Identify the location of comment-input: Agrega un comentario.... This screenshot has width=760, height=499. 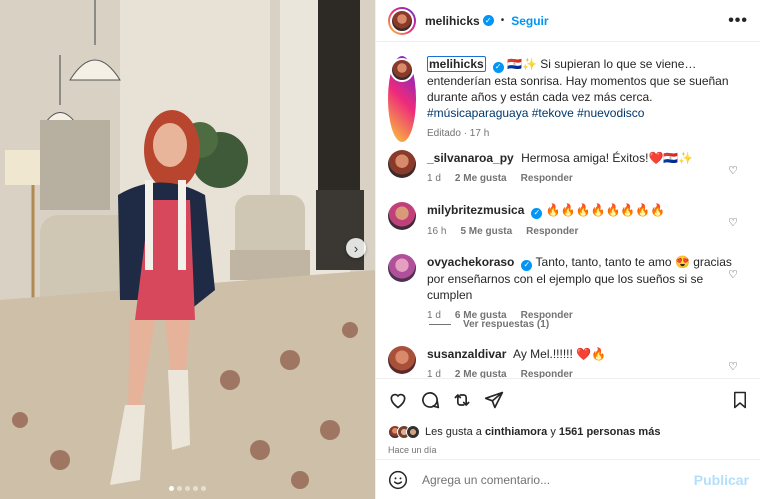
(558, 480).